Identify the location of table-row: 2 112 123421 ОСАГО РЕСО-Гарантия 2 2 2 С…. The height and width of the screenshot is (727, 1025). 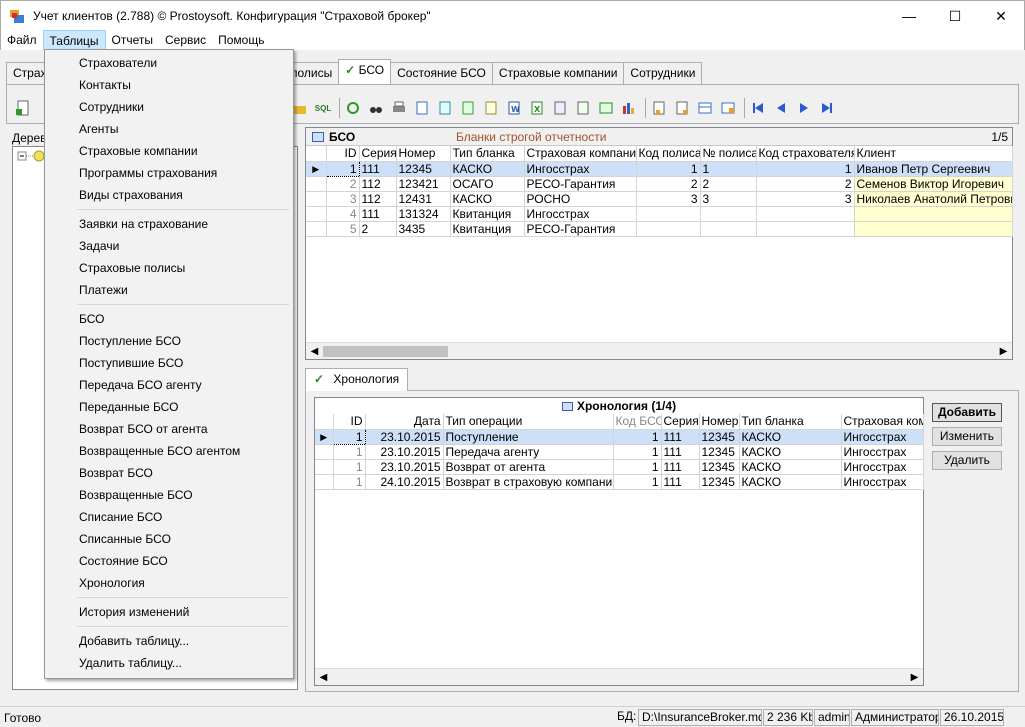
(659, 184).